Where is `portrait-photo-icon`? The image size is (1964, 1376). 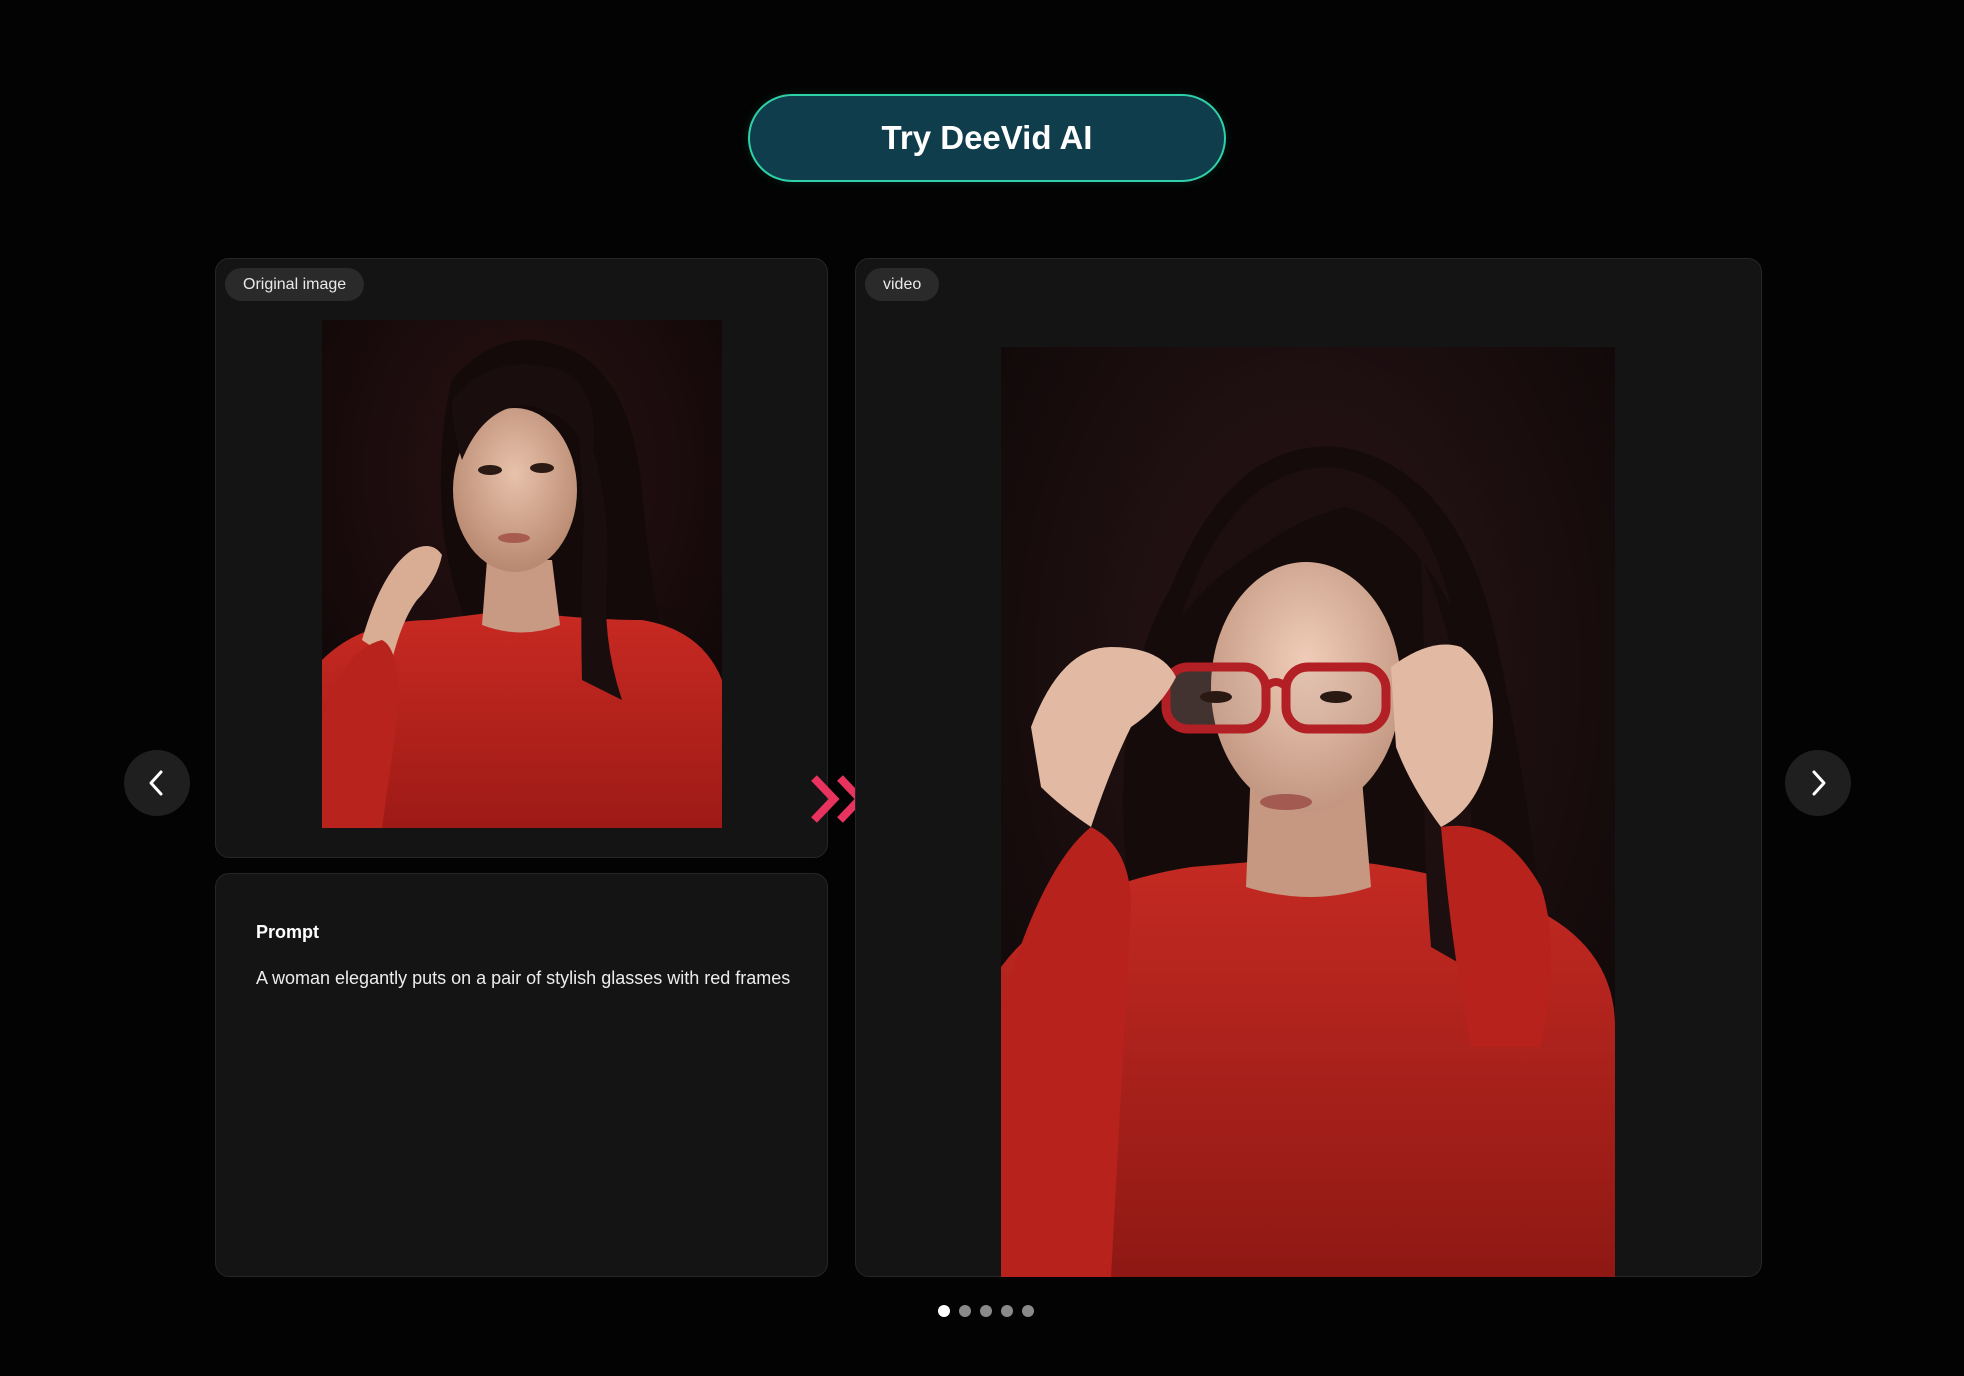
portrait-photo-icon is located at coordinates (522, 574).